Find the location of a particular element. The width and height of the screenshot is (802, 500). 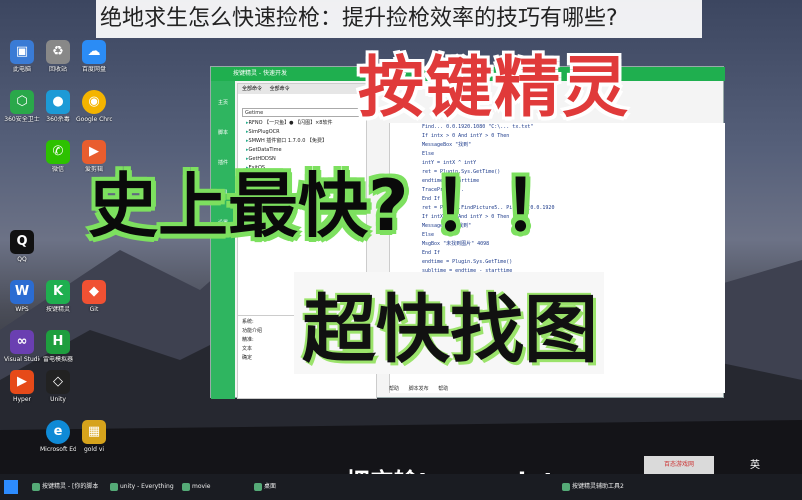

git-icon: ◆ is located at coordinates (94, 292).